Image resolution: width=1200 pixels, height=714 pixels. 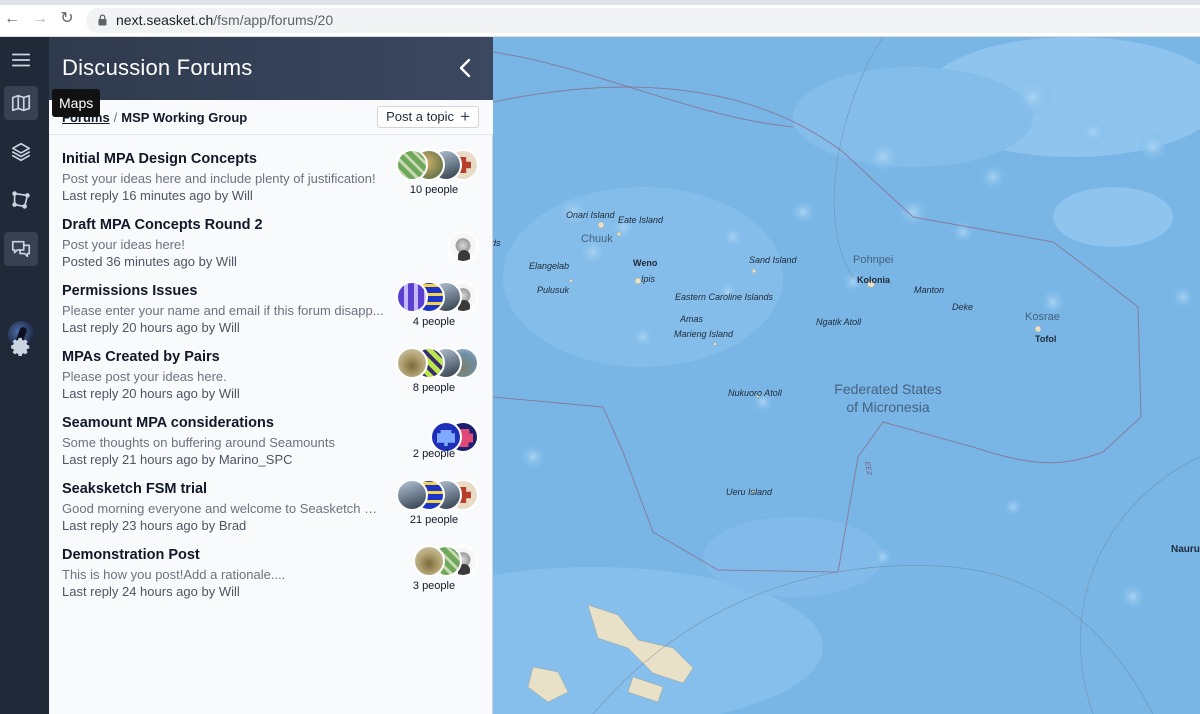 What do you see at coordinates (1185, 549) in the screenshot?
I see `map-label: Nauru` at bounding box center [1185, 549].